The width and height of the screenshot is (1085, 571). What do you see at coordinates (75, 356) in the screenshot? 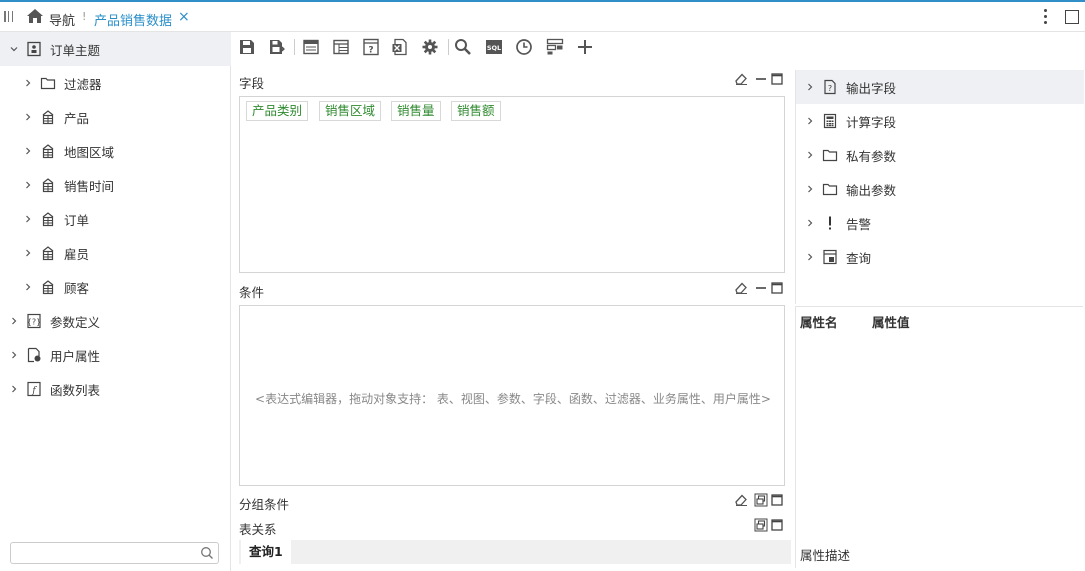
I see `tree-item-label: 用户属性` at bounding box center [75, 356].